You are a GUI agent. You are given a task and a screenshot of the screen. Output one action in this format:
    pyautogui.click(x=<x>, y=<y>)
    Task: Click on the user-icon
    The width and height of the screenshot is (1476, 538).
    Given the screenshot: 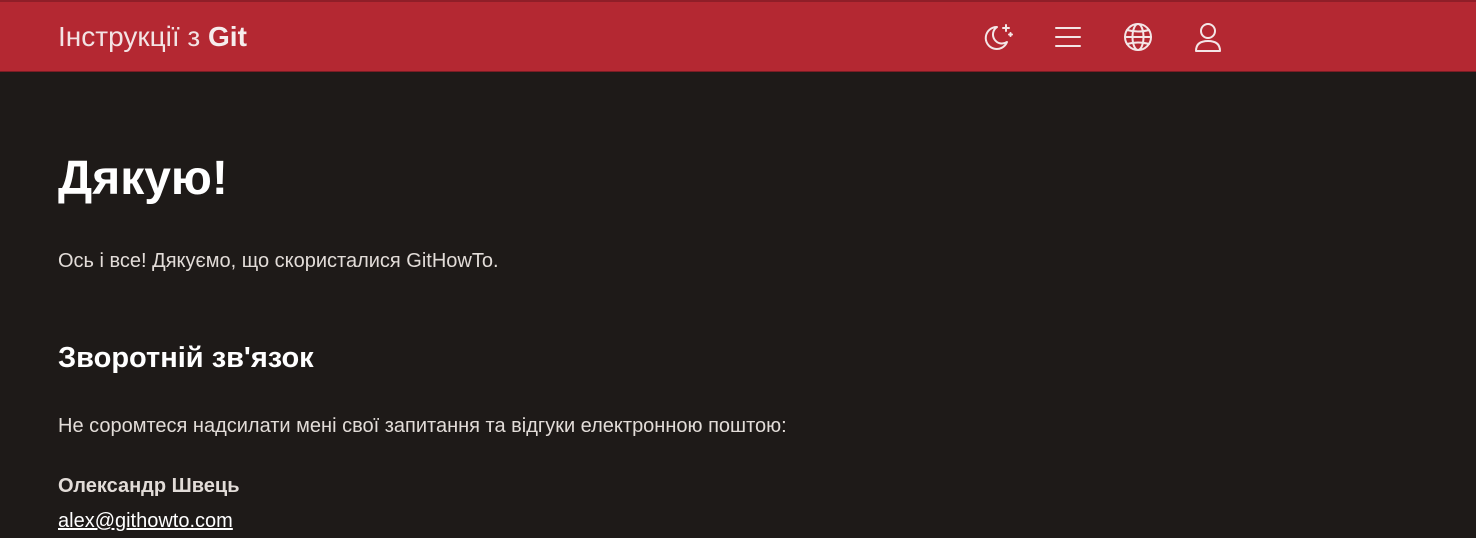 What is the action you would take?
    pyautogui.click(x=1208, y=37)
    